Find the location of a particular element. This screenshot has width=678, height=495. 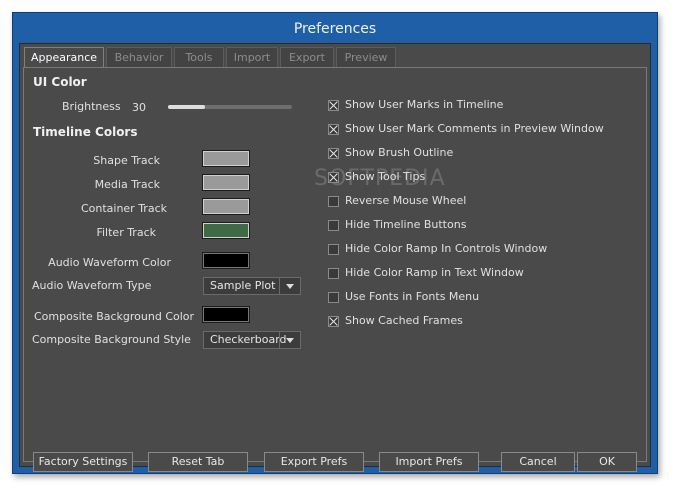

container-track-label: Container Track is located at coordinates (123, 208).